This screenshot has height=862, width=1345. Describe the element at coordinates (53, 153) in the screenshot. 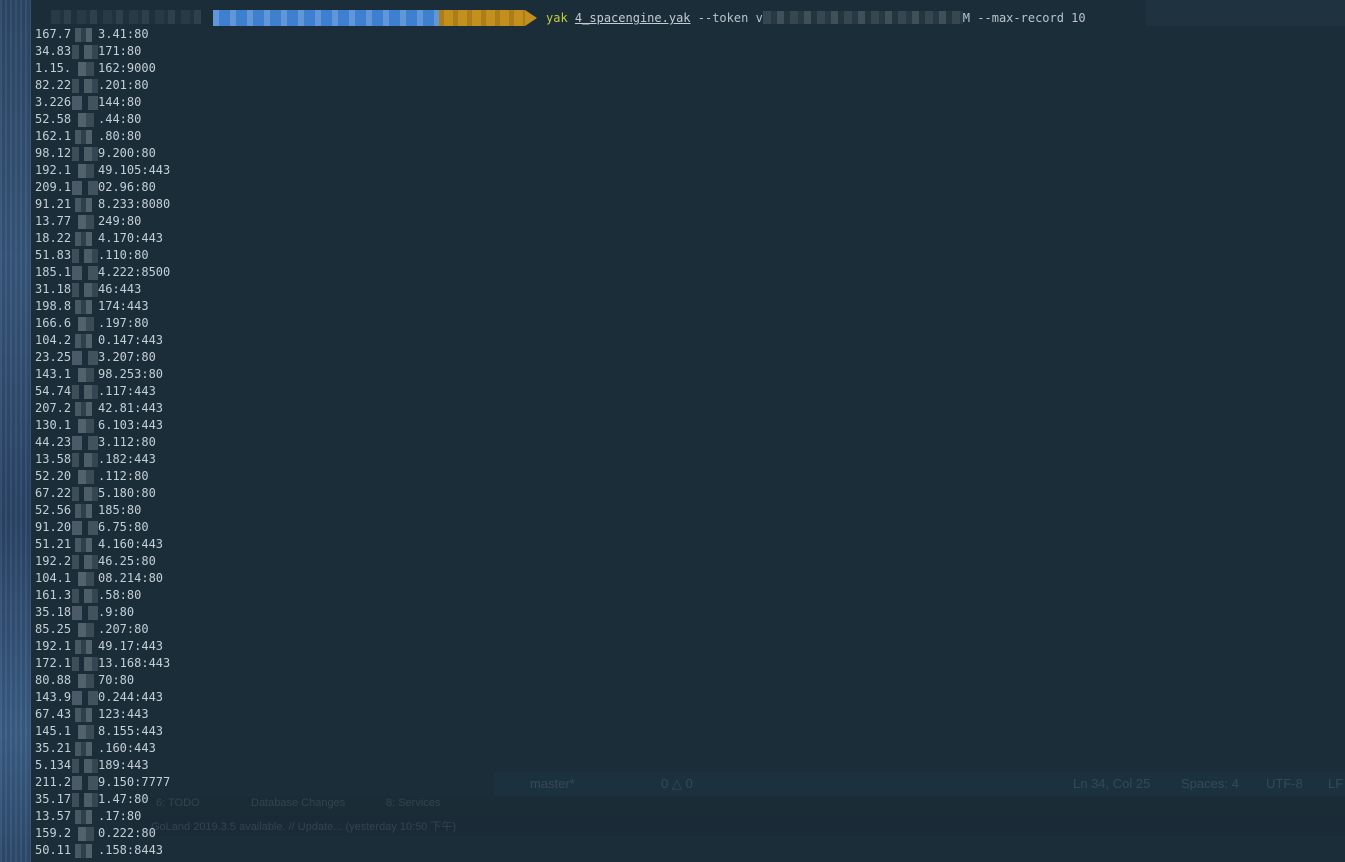

I see `ip-prefix: 98.12` at that location.